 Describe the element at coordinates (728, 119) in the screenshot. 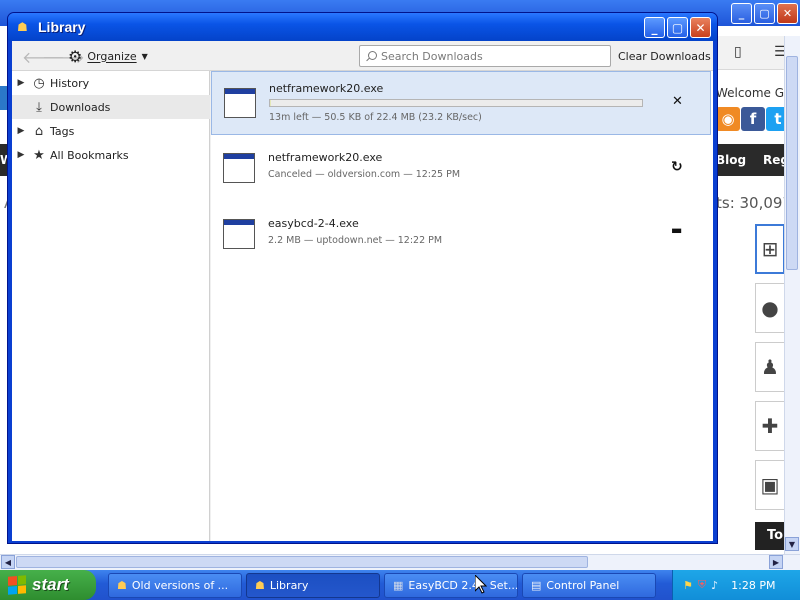

I see `rss-icon: ◉` at that location.